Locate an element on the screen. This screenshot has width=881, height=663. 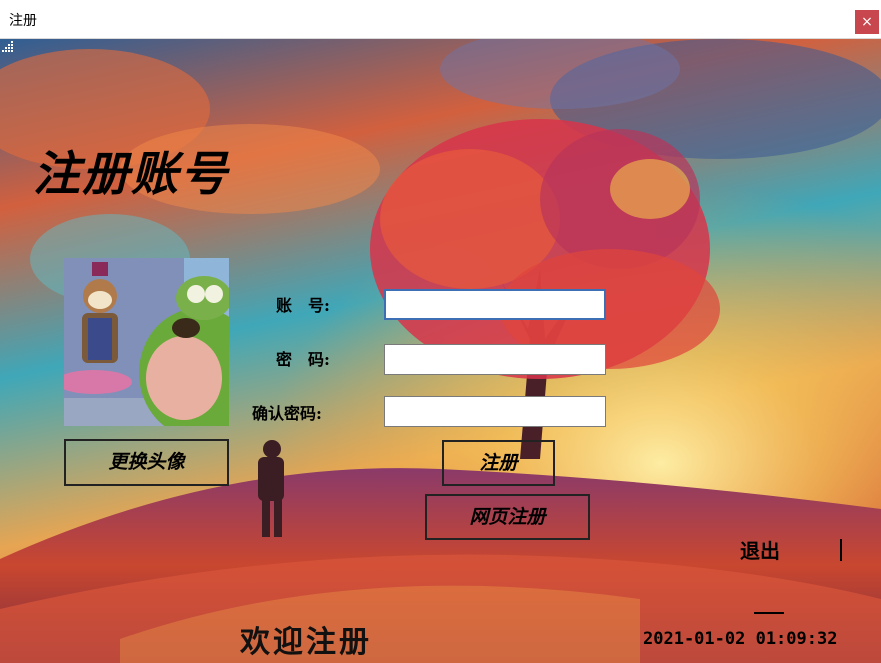
avatar is located at coordinates (146, 342).